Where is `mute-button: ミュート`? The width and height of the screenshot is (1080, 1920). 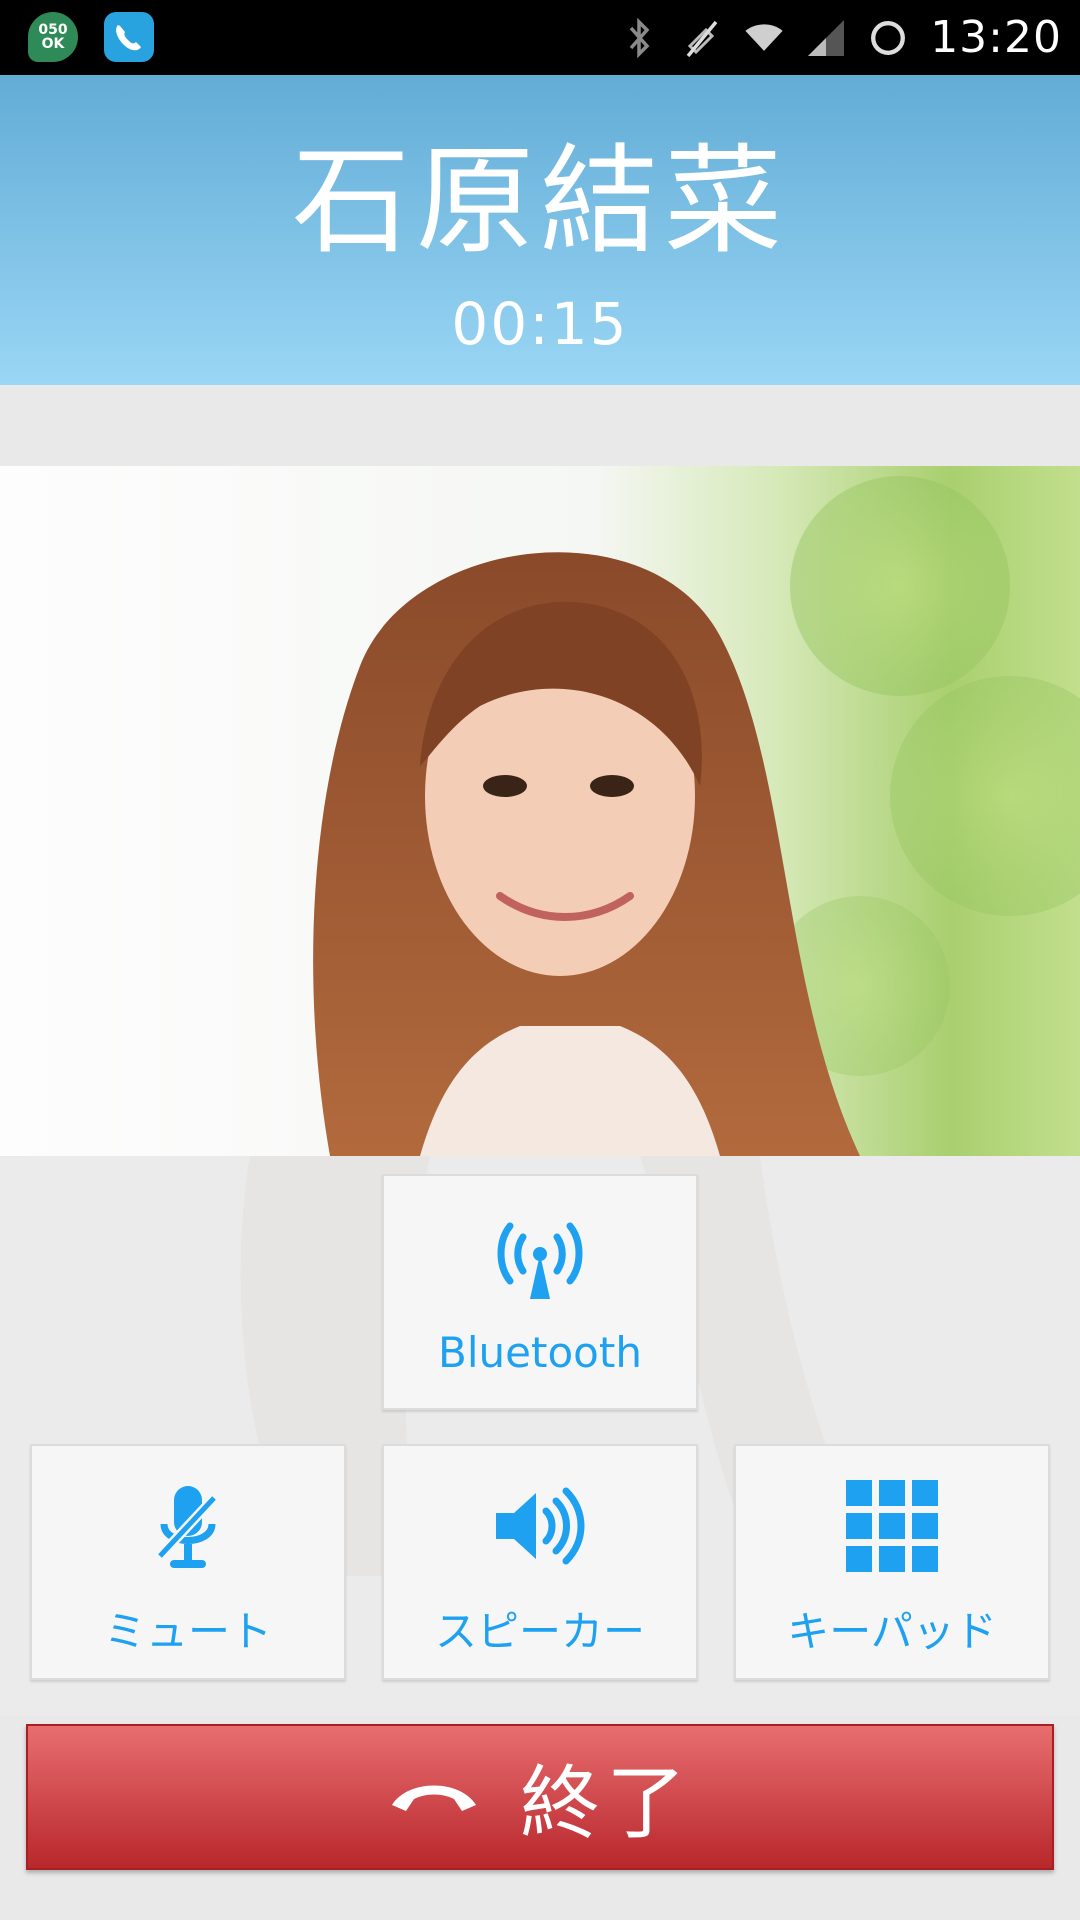 mute-button: ミュート is located at coordinates (188, 1562).